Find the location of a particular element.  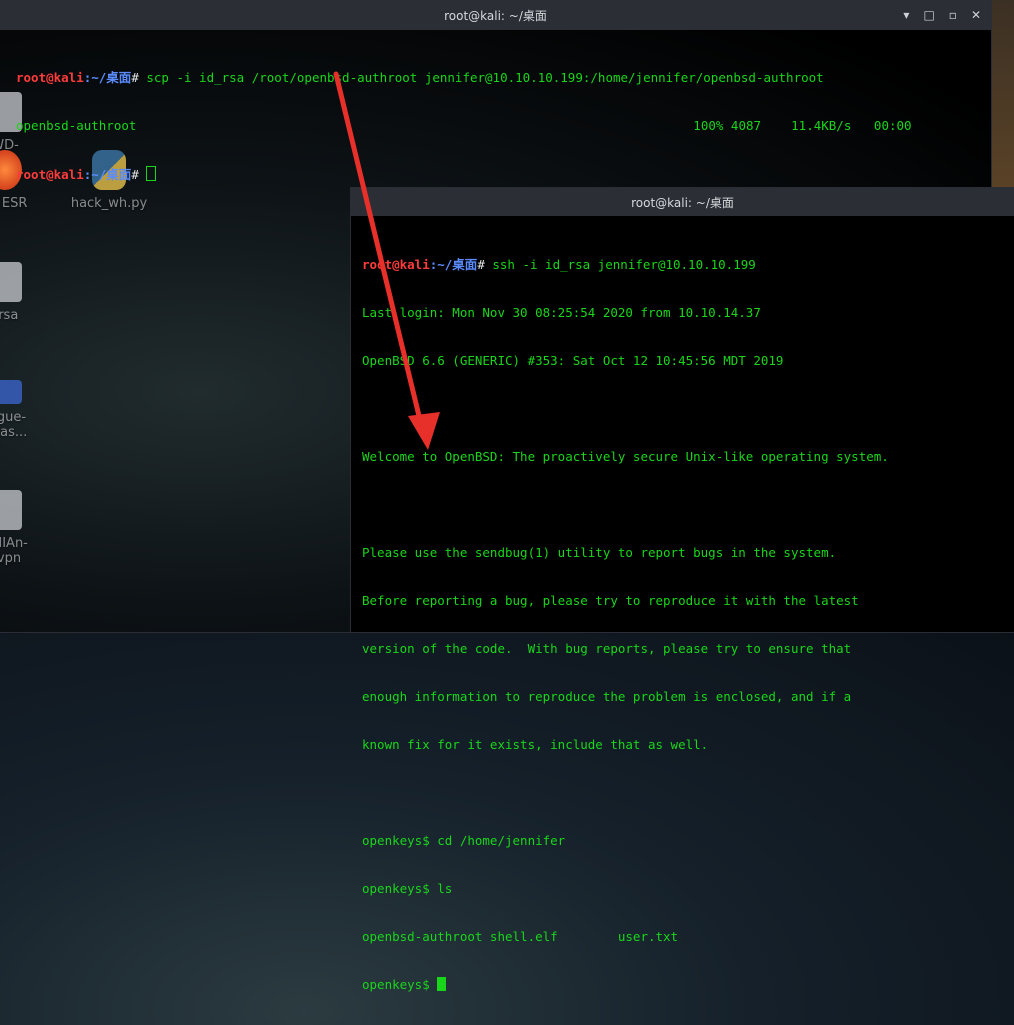

desktop-icon-label: AMIAn- ovpn is located at coordinates (14, 551).